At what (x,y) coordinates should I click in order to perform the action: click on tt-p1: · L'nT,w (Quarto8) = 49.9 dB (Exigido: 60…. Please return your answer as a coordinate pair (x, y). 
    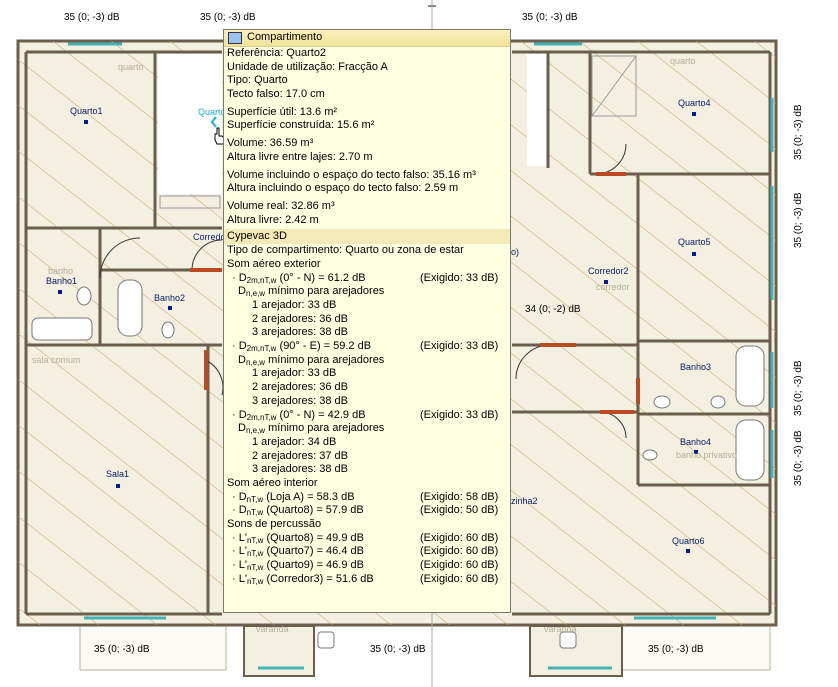
    Looking at the image, I should click on (365, 538).